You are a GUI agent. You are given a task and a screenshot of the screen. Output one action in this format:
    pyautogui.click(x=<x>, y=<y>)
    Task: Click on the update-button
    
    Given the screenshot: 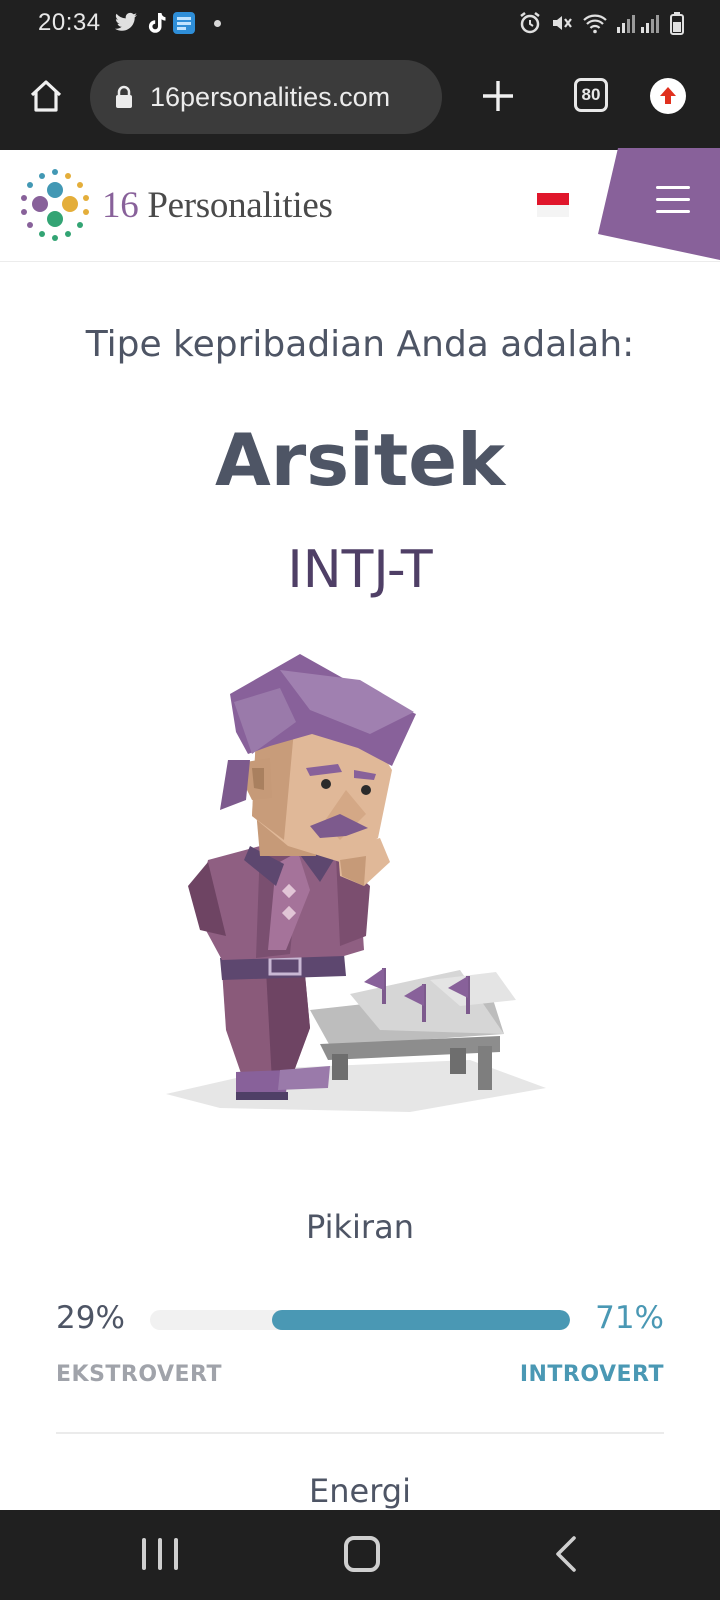 What is the action you would take?
    pyautogui.click(x=668, y=96)
    